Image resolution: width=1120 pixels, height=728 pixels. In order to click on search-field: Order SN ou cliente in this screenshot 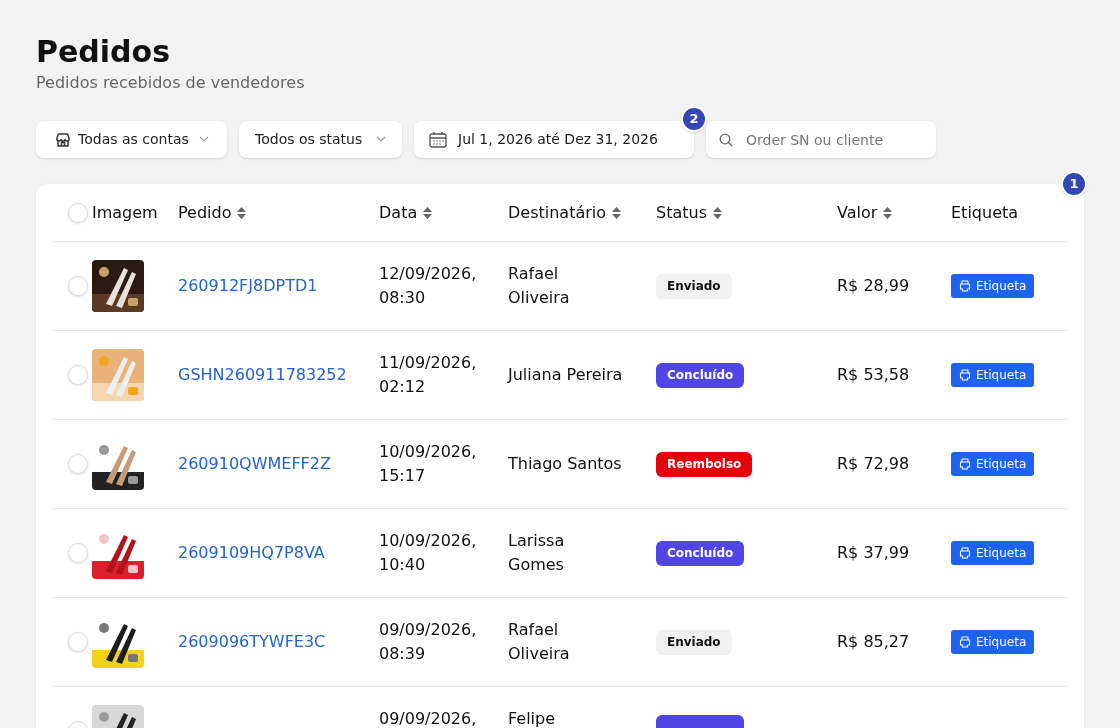, I will do `click(821, 139)`.